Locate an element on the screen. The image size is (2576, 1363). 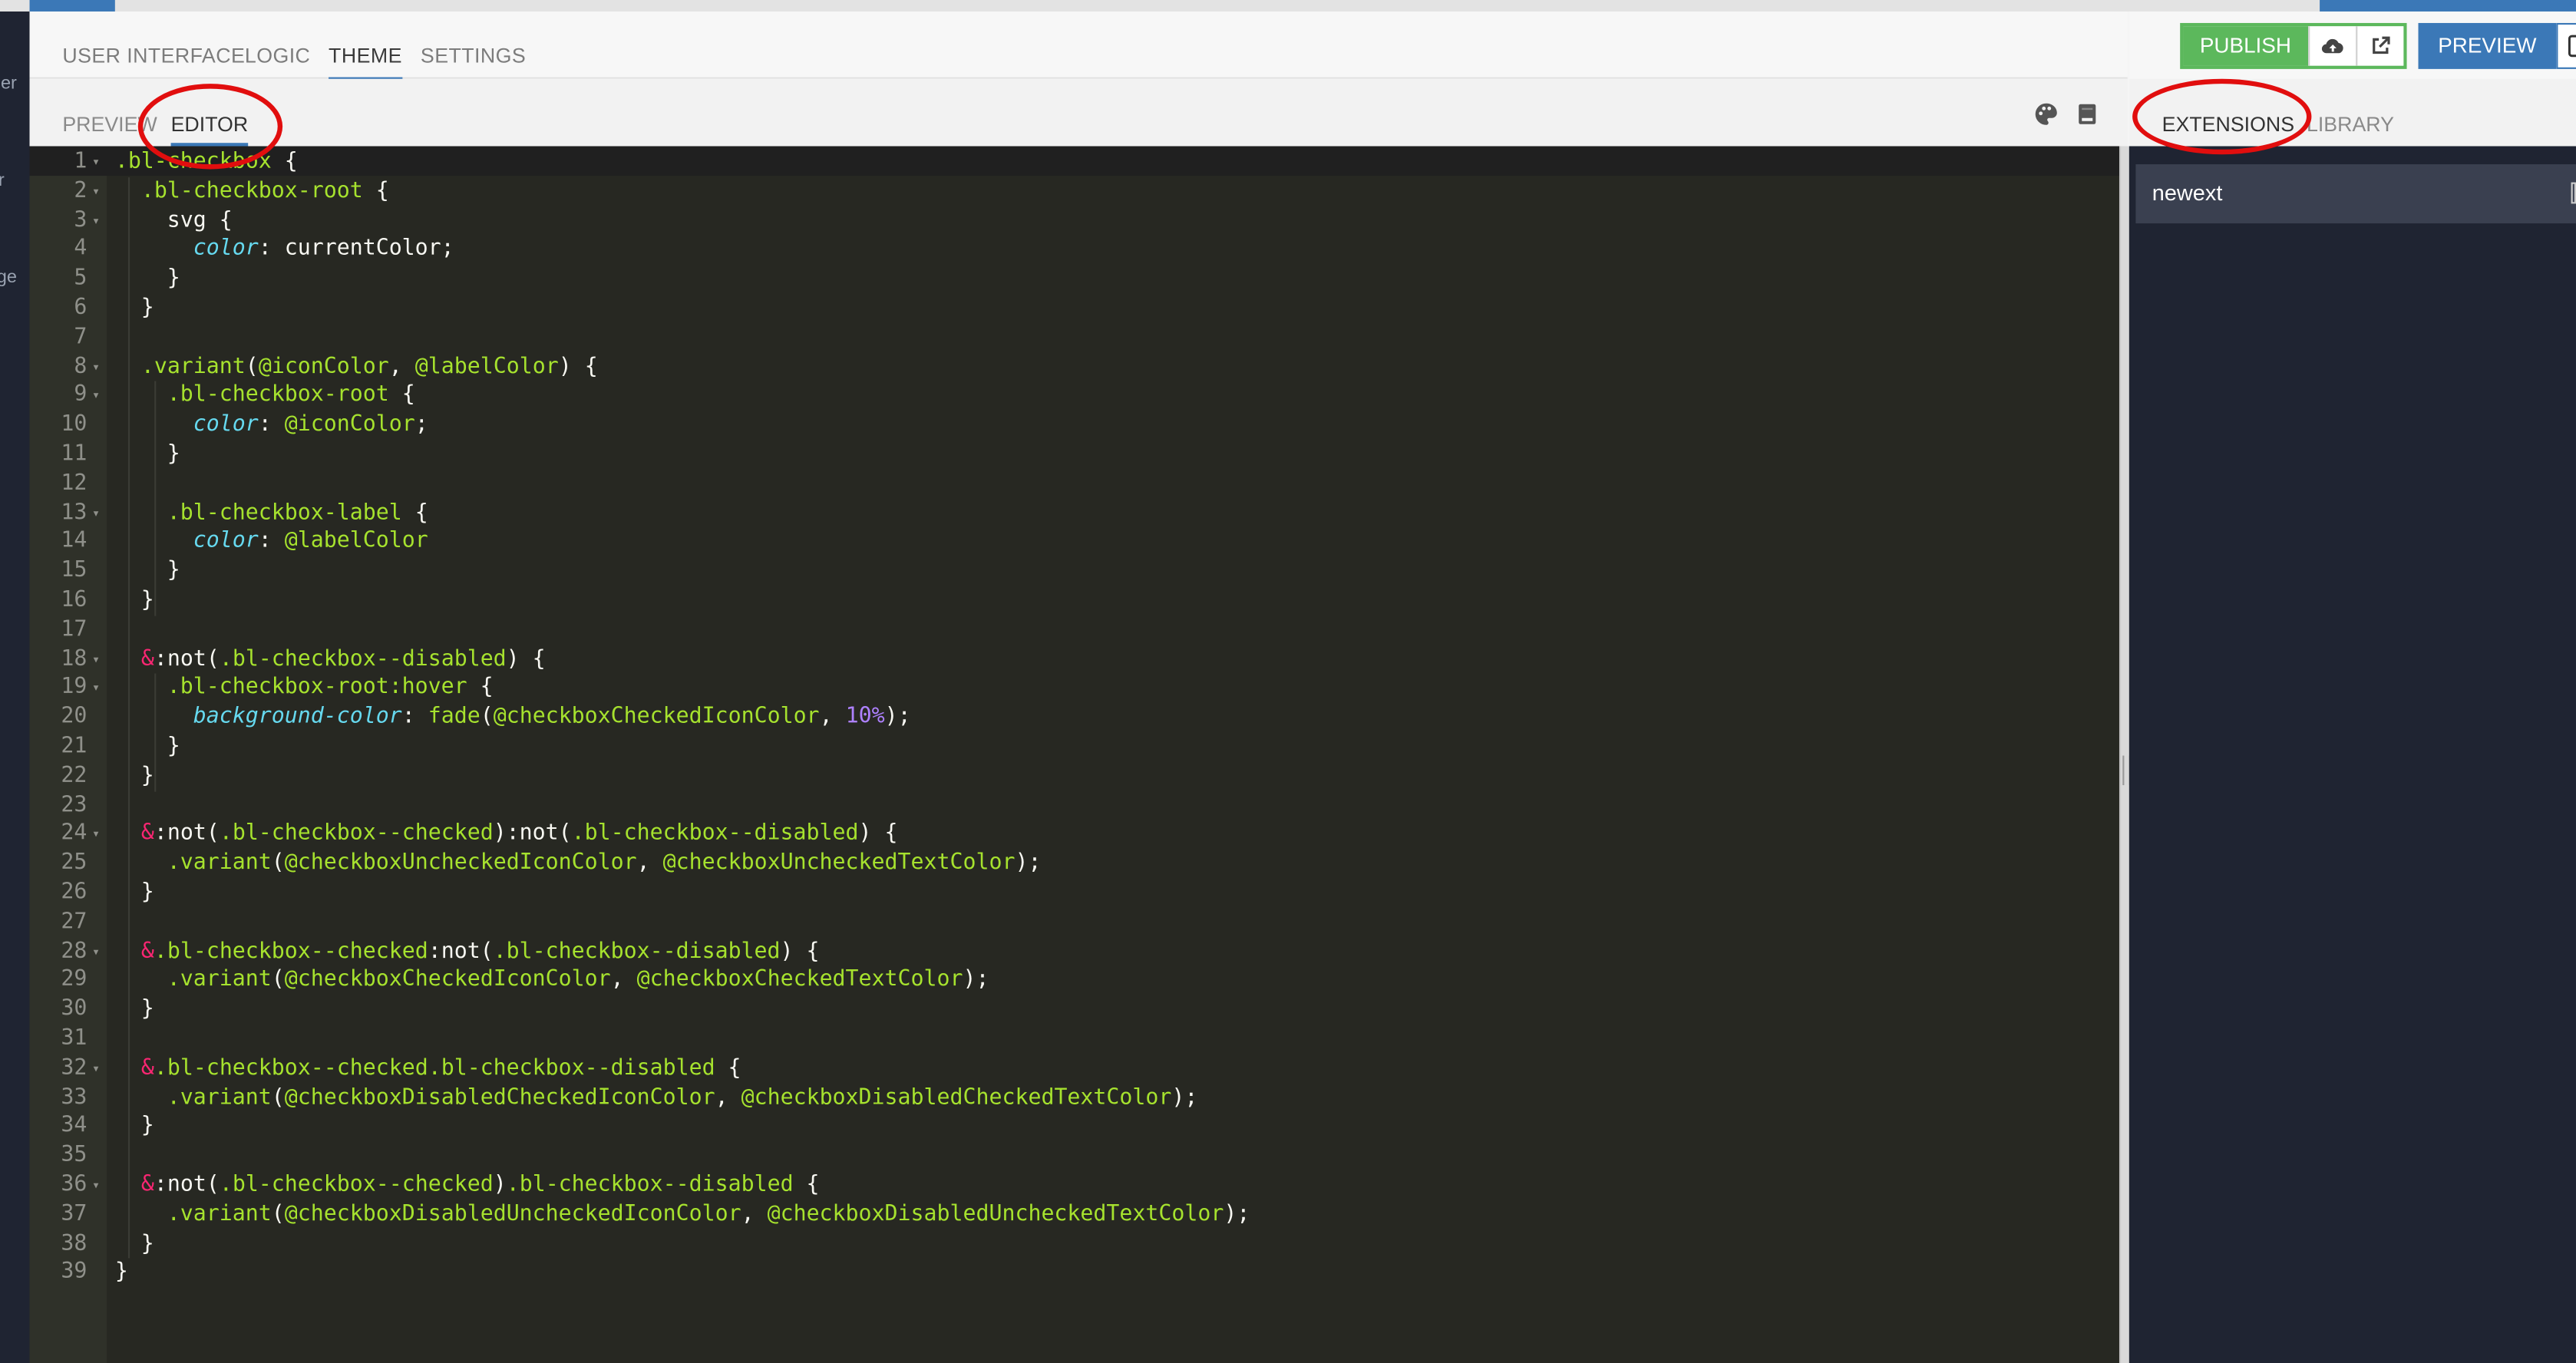
subtab-editor: EDITOR is located at coordinates (209, 130).